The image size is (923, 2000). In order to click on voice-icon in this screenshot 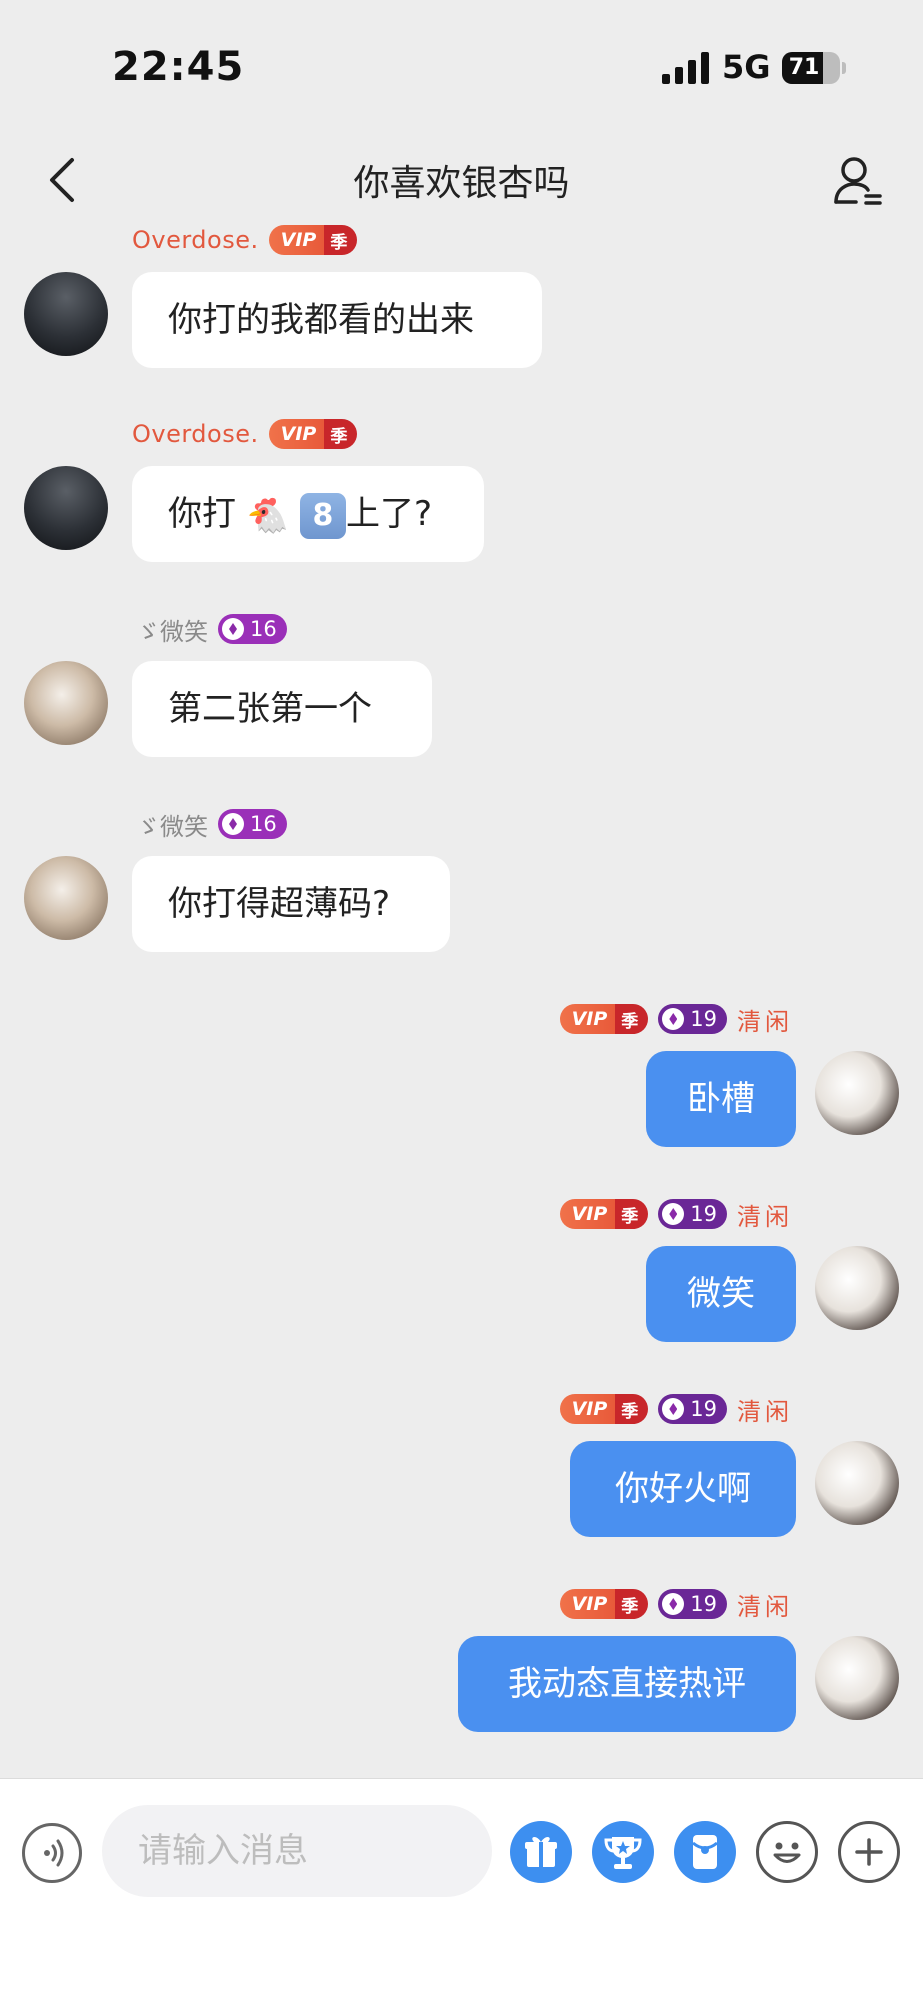, I will do `click(54, 1853)`.